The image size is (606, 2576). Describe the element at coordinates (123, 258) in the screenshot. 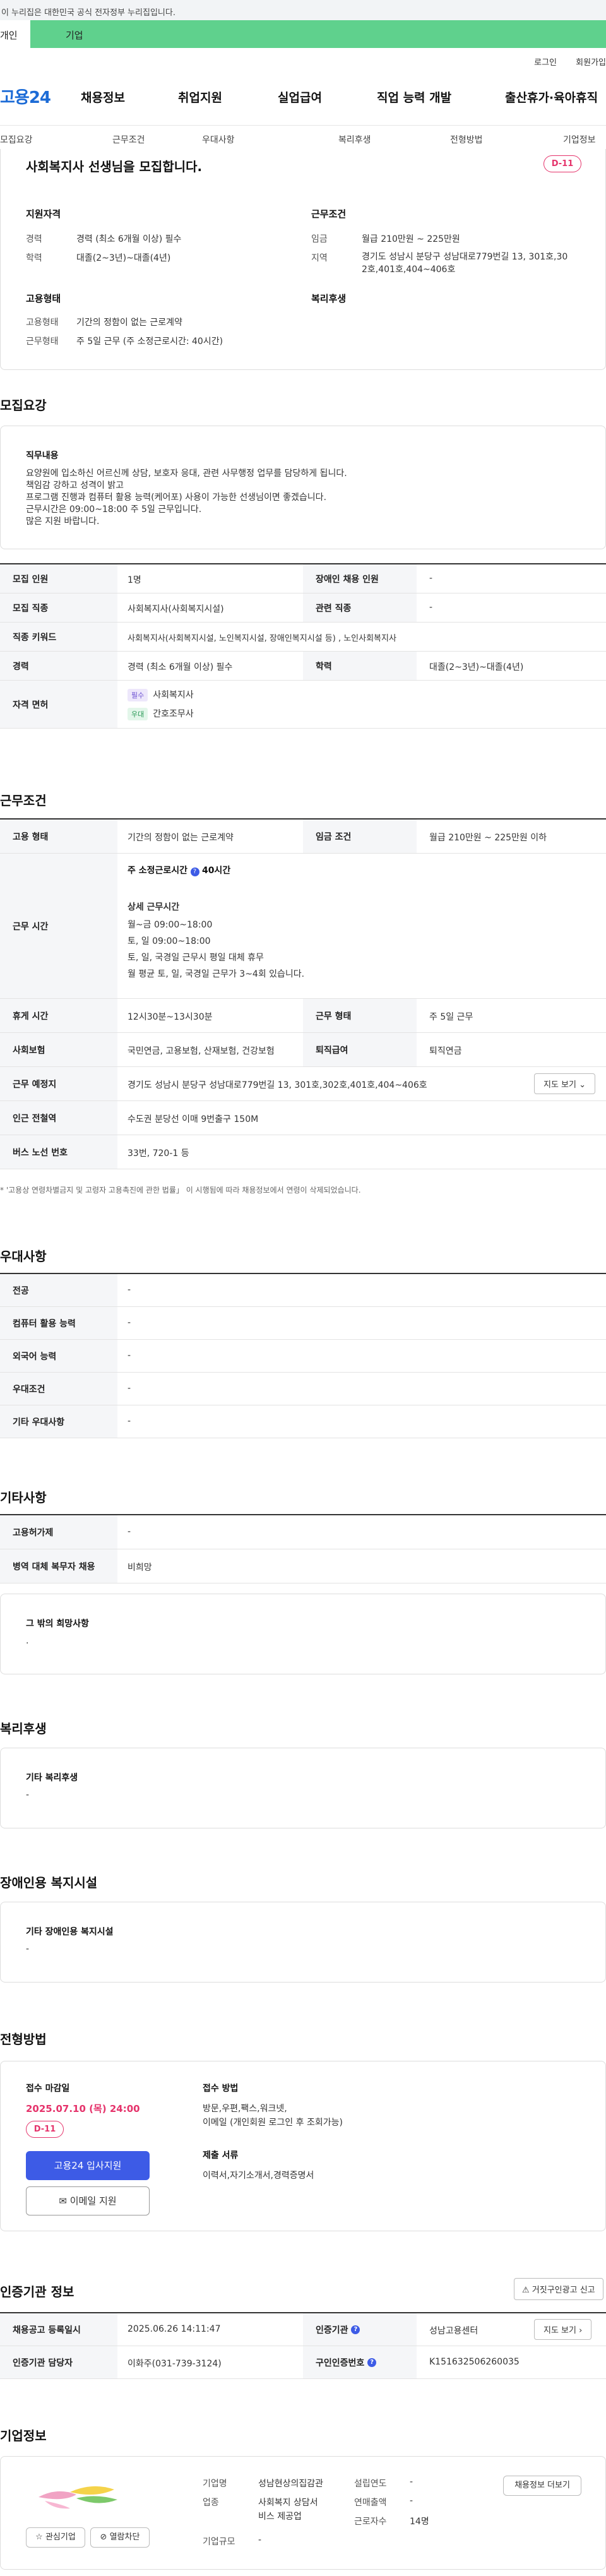

I see `edu-value: 대졸(2~3년)~대졸(4년)` at that location.